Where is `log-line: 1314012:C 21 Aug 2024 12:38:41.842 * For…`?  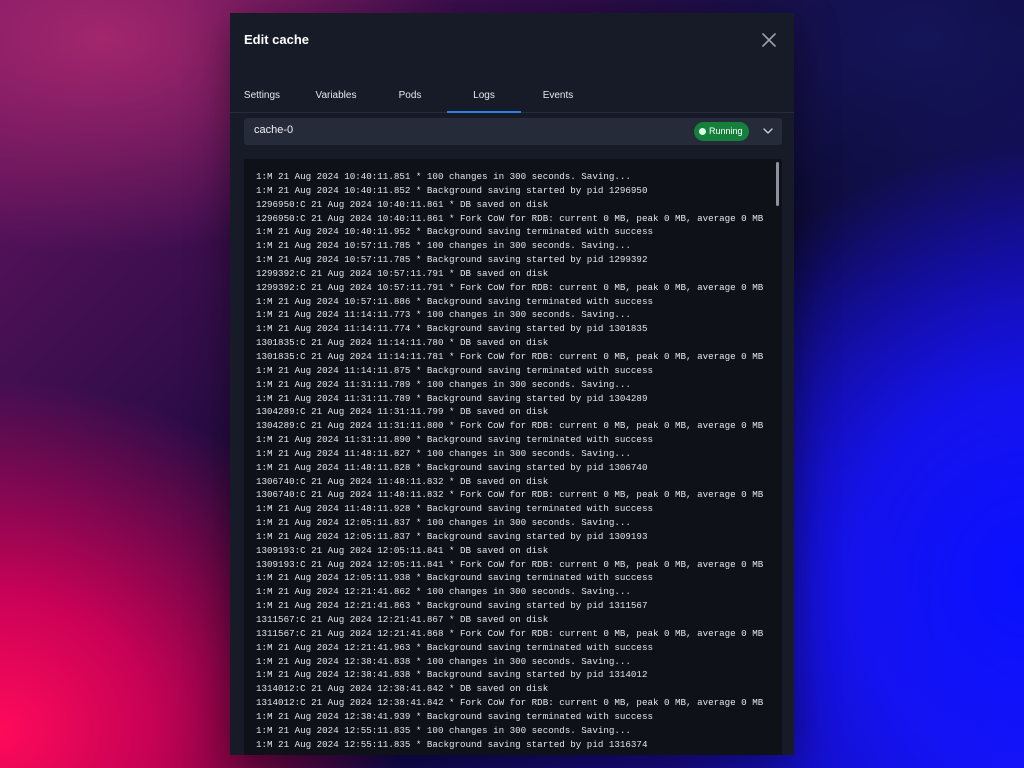
log-line: 1314012:C 21 Aug 2024 12:38:41.842 * For… is located at coordinates (510, 703).